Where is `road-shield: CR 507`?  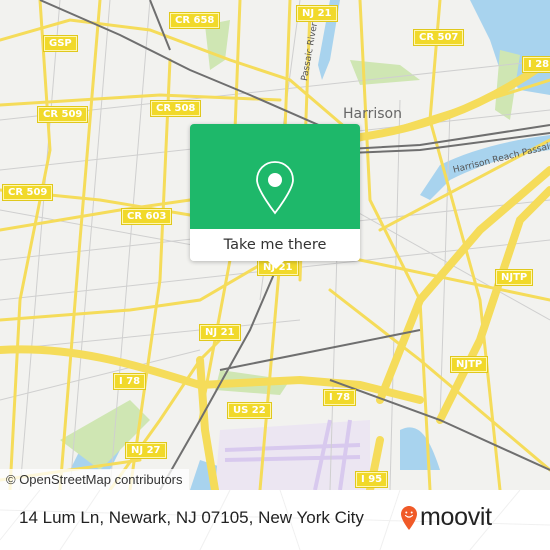 road-shield: CR 507 is located at coordinates (438, 37).